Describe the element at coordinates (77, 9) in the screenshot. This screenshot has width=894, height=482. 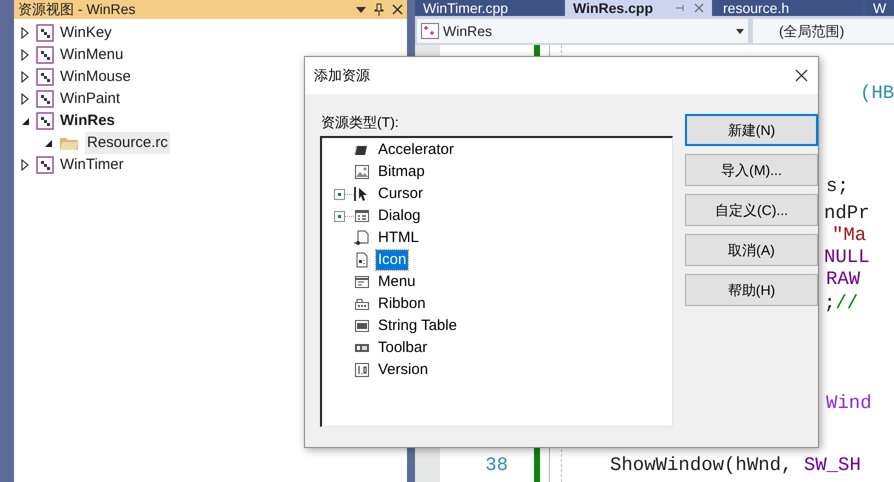
I see `panel-title: 资源视图 - WinRes` at that location.